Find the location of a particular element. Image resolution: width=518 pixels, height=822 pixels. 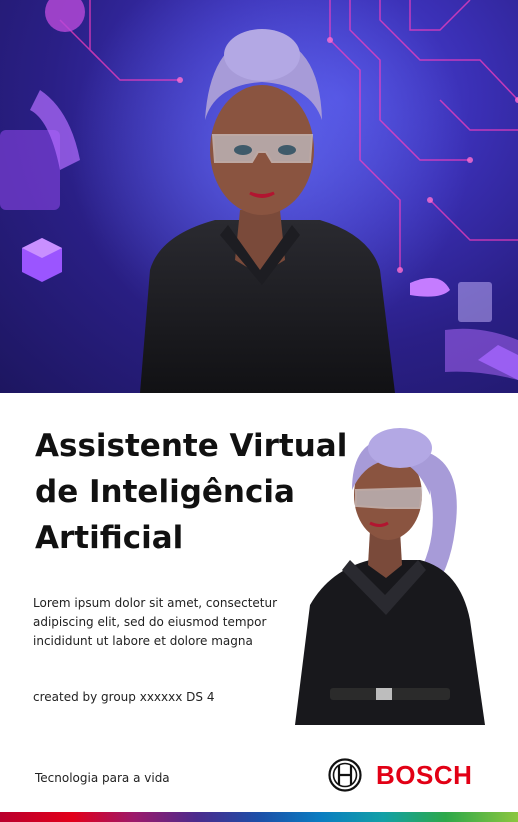

bosch-wordmark: BOSCH is located at coordinates (424, 774).